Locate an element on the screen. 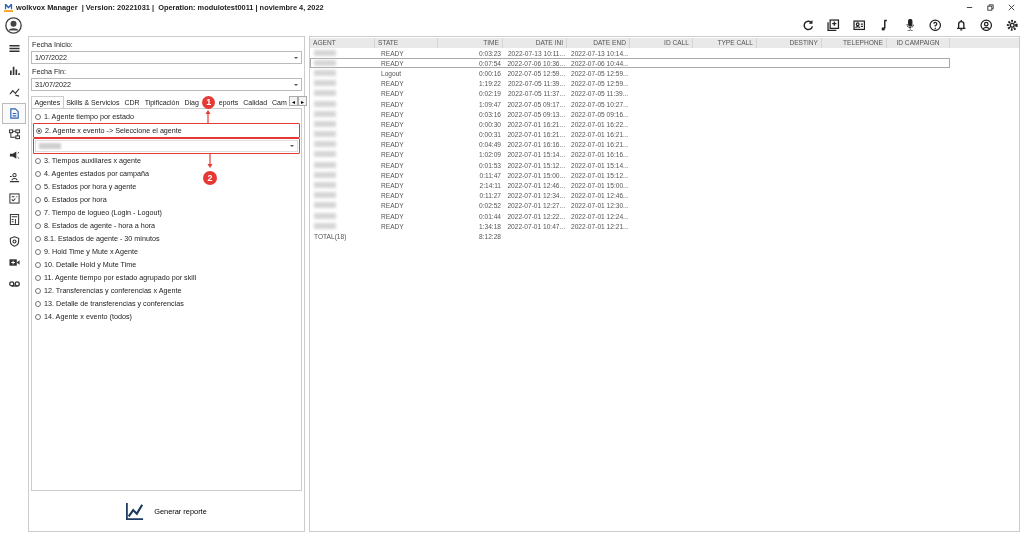  video-icon is located at coordinates (14, 262).